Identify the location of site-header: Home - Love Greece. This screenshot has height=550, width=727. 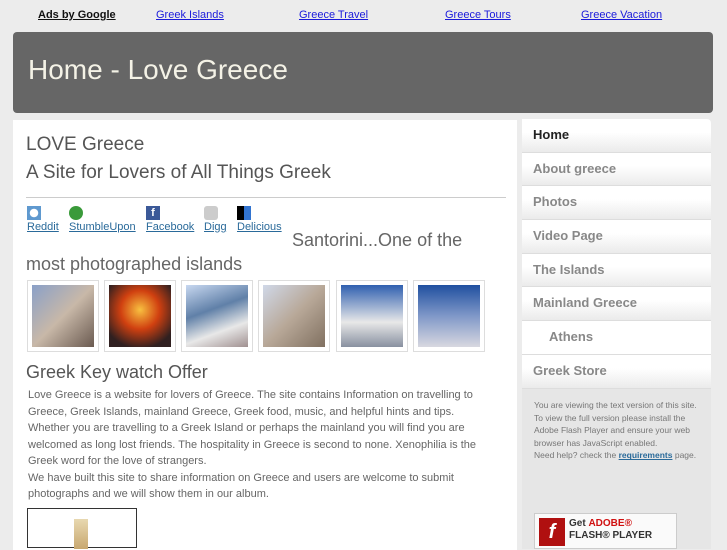
(363, 72).